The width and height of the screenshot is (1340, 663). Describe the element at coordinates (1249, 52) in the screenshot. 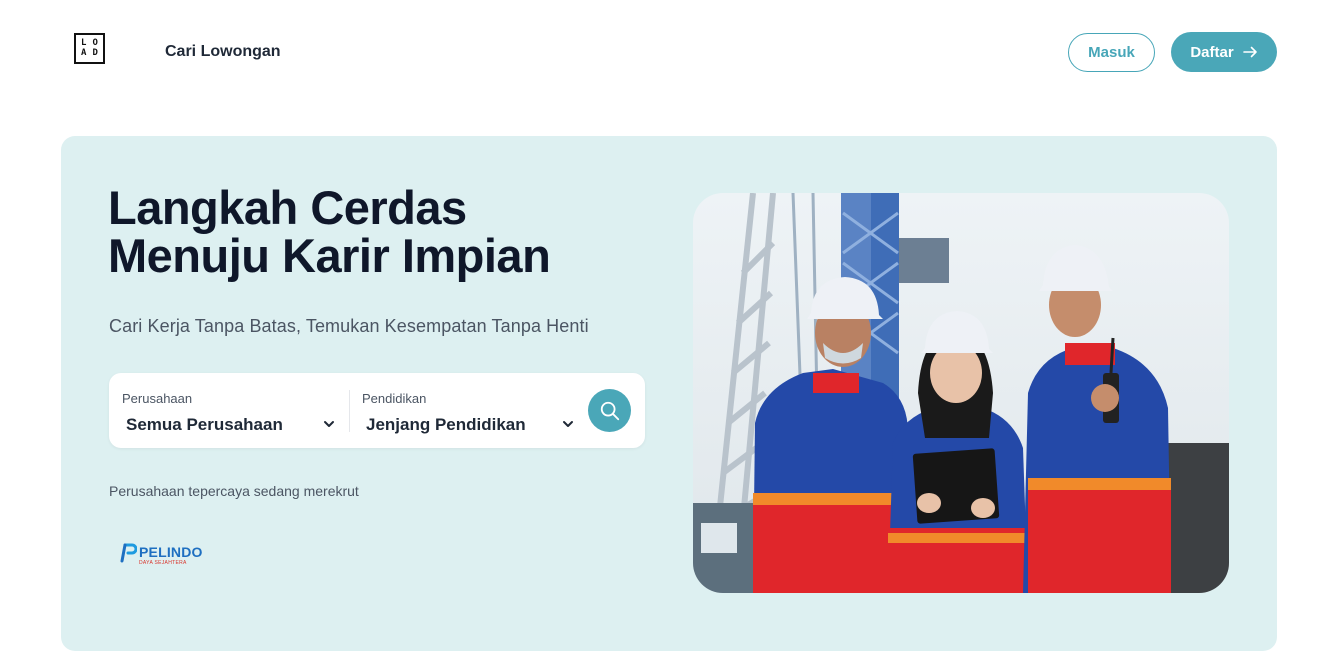

I see `arrow-right-icon` at that location.